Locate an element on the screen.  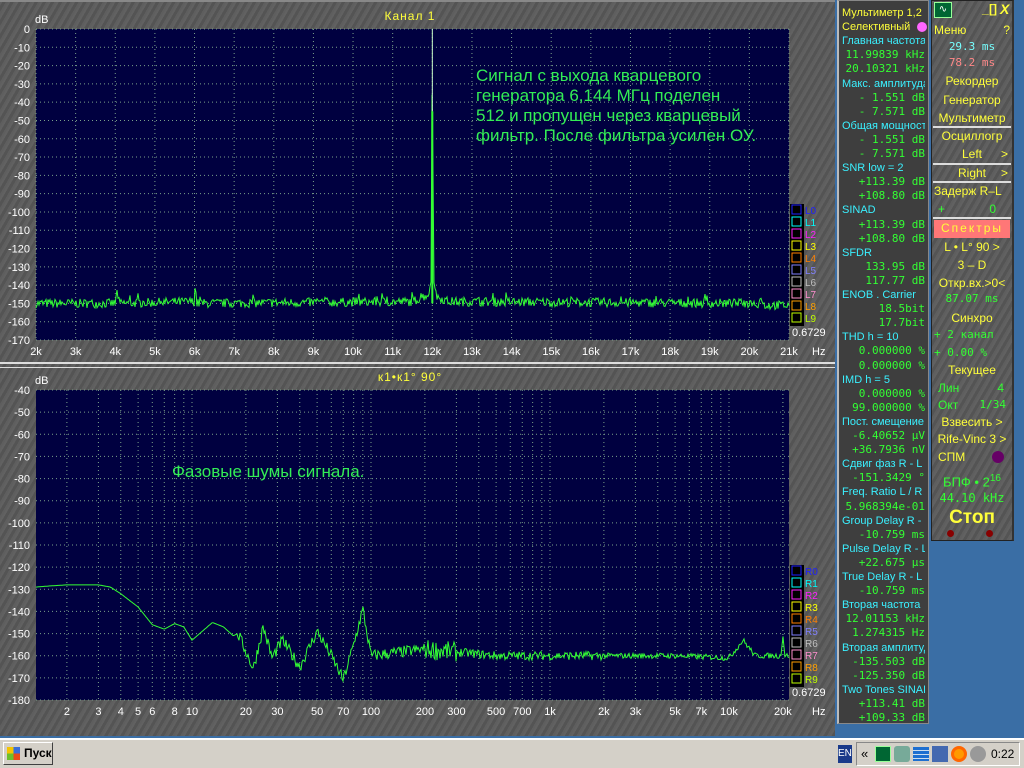
app-tray-icon is located at coordinates (959, 754).